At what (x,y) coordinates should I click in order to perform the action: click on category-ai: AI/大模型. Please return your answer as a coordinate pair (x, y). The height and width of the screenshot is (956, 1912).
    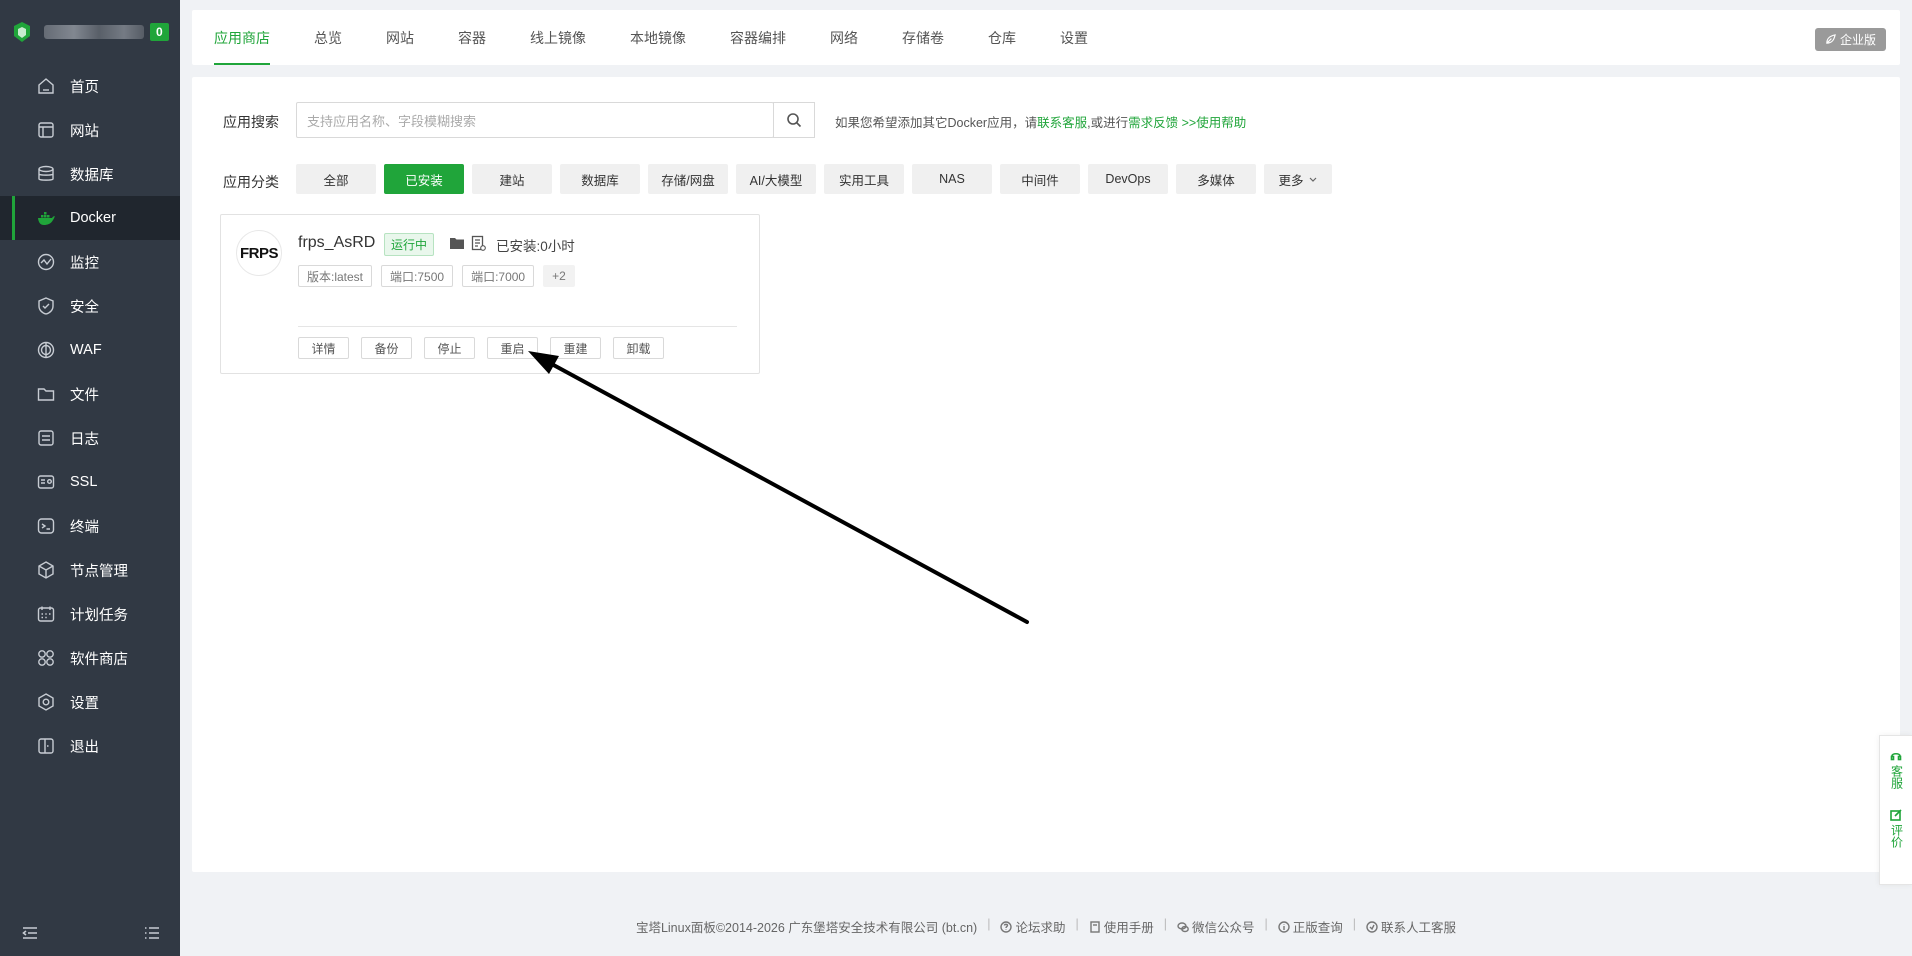
    Looking at the image, I should click on (776, 179).